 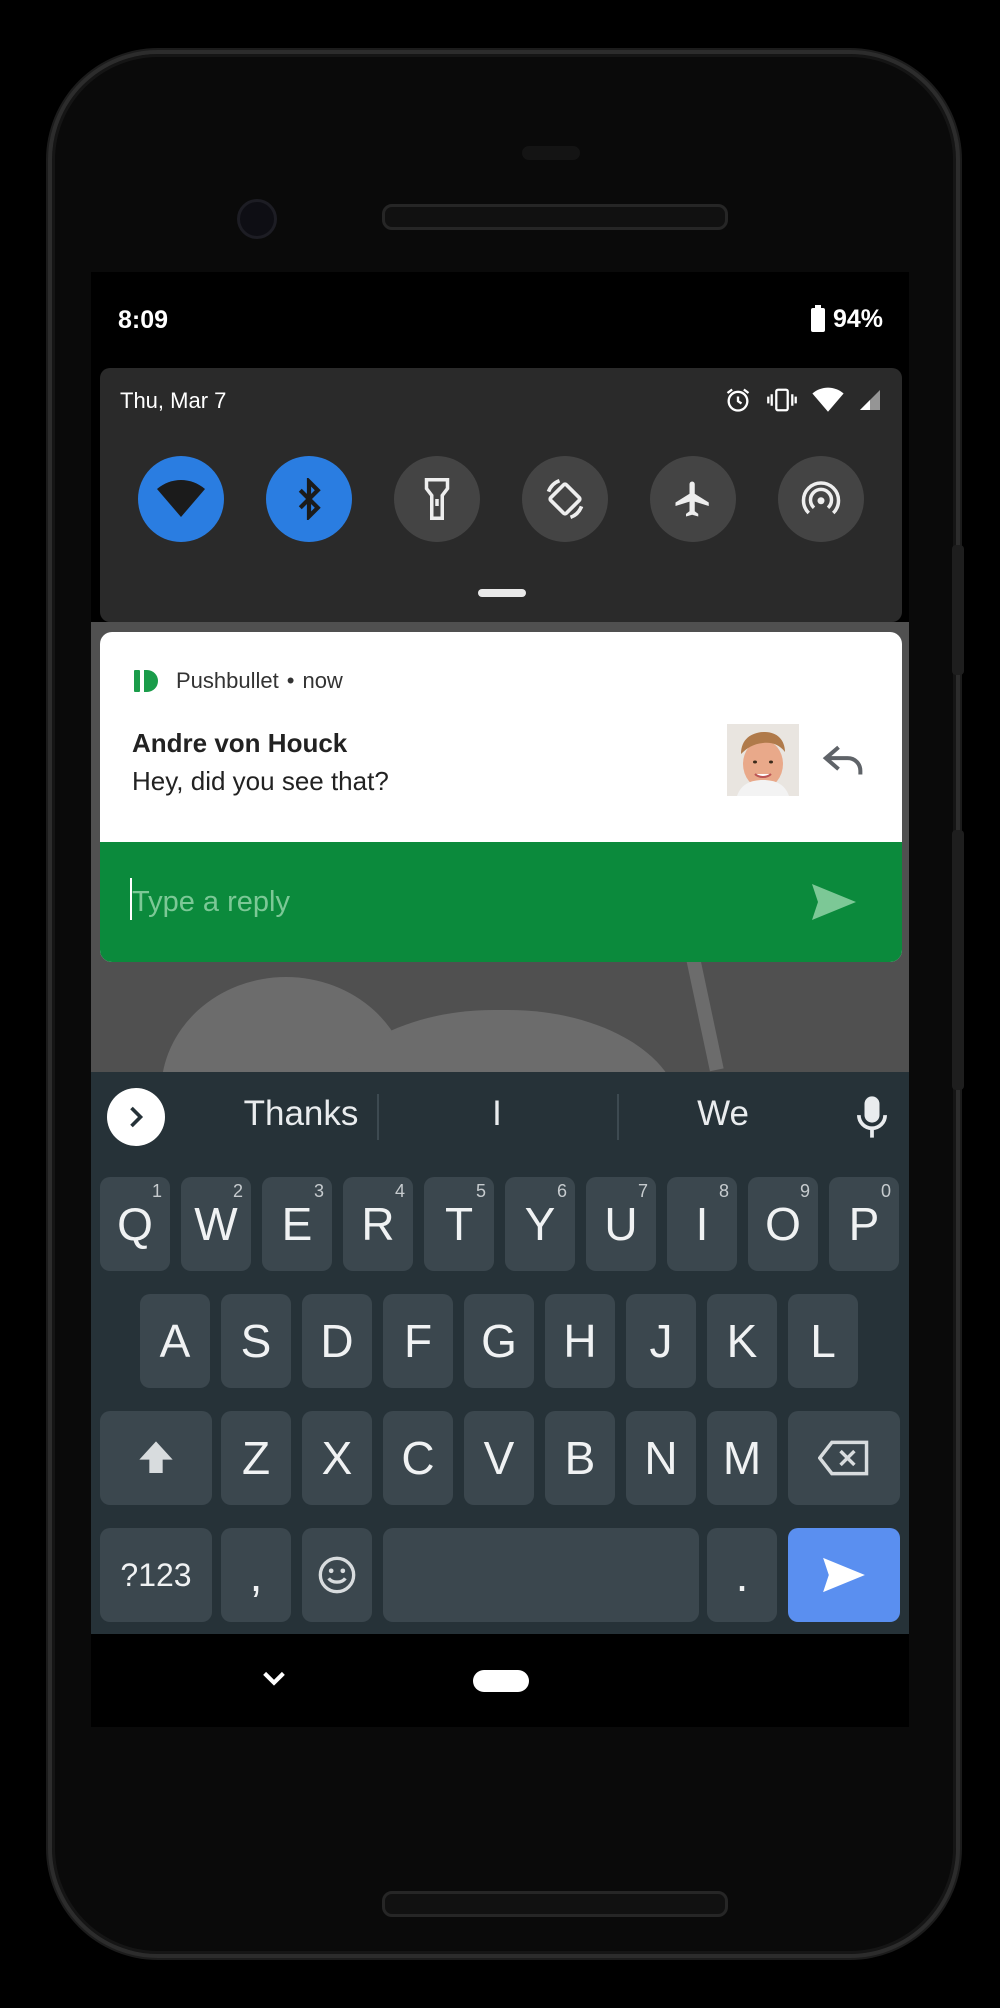 What do you see at coordinates (702, 1224) in the screenshot?
I see `key-i: I8` at bounding box center [702, 1224].